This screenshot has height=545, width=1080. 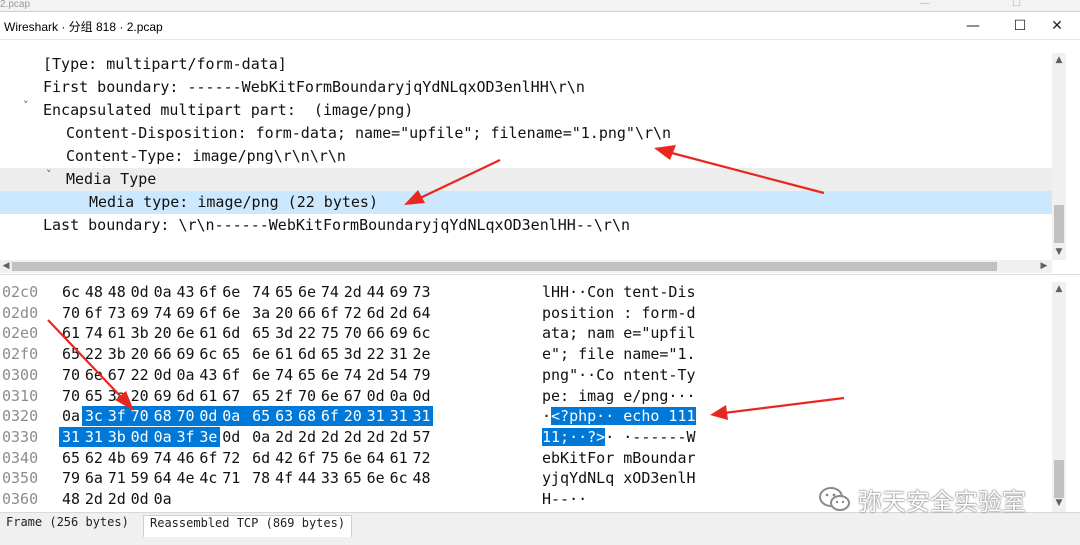 I want to click on ascii-text: 11;··?>· ·------W, so click(x=619, y=437).